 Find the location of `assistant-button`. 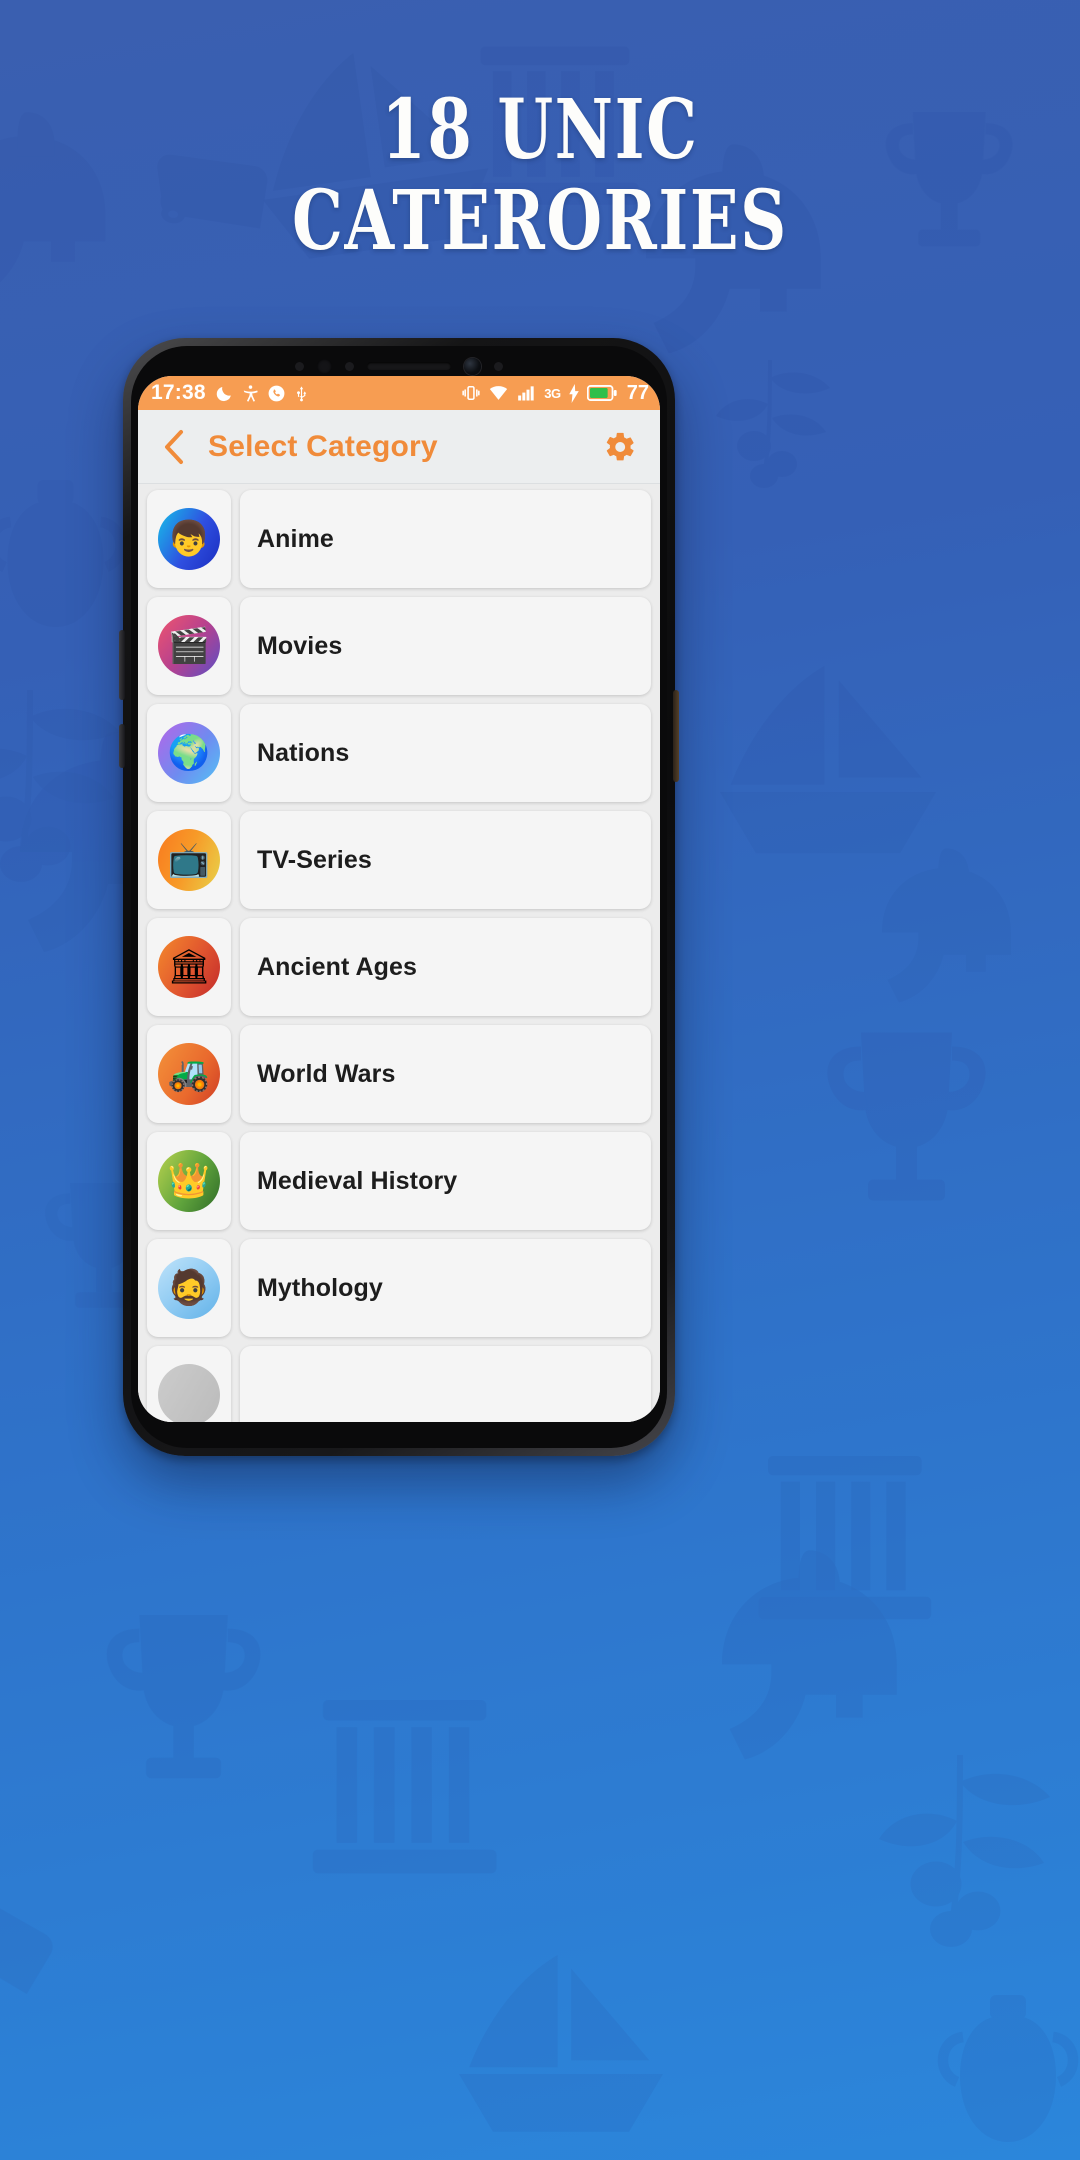

assistant-button is located at coordinates (122, 746).